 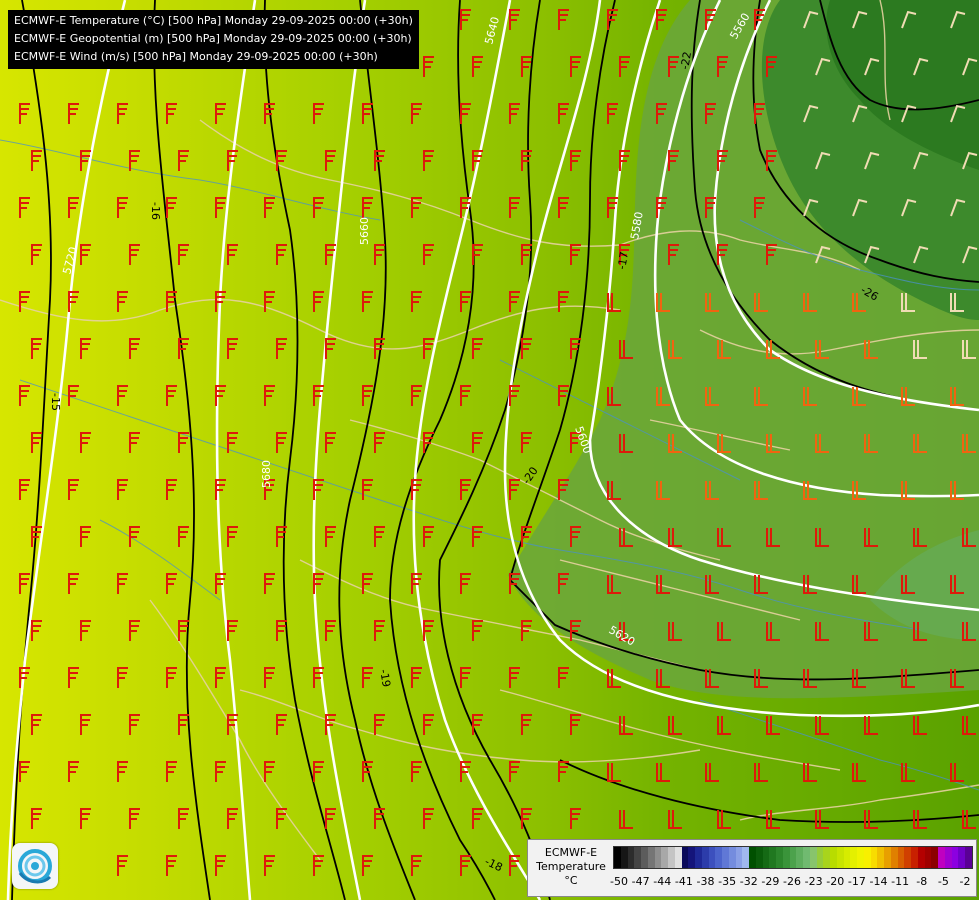 What do you see at coordinates (770, 881) in the screenshot?
I see `legend-tick: -29` at bounding box center [770, 881].